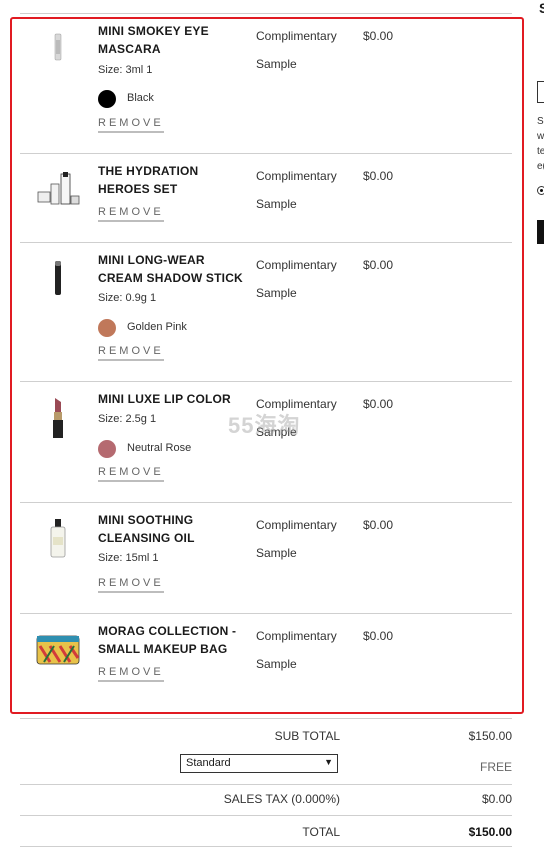 The width and height of the screenshot is (544, 849). Describe the element at coordinates (58, 188) in the screenshot. I see `skincare-set-icon` at that location.